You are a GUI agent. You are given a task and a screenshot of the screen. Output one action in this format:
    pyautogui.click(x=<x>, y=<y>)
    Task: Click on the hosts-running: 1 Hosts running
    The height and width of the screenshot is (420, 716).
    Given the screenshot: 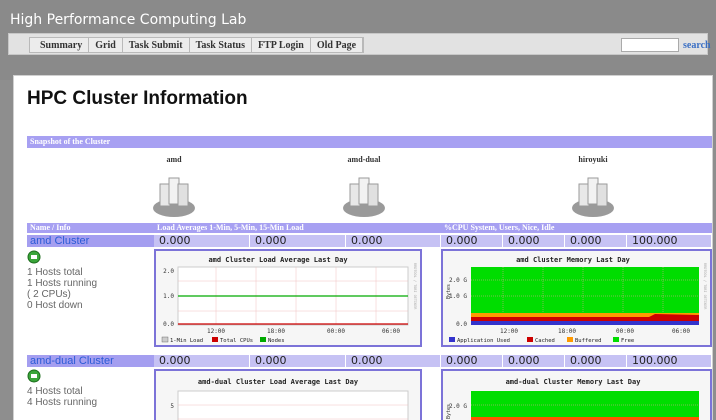 What is the action you would take?
    pyautogui.click(x=62, y=283)
    